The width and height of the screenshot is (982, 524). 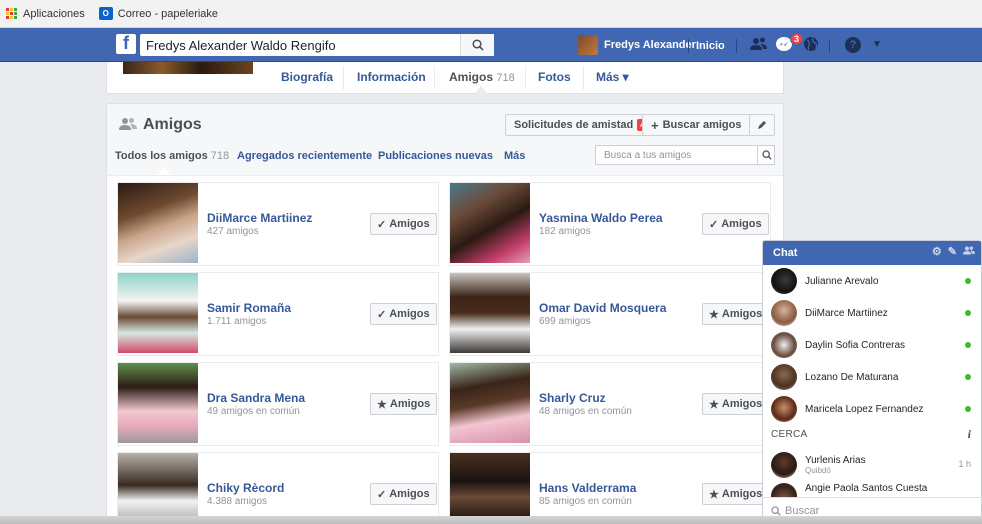 What do you see at coordinates (237, 501) in the screenshot?
I see `friend-count: 4.388 amigos` at bounding box center [237, 501].